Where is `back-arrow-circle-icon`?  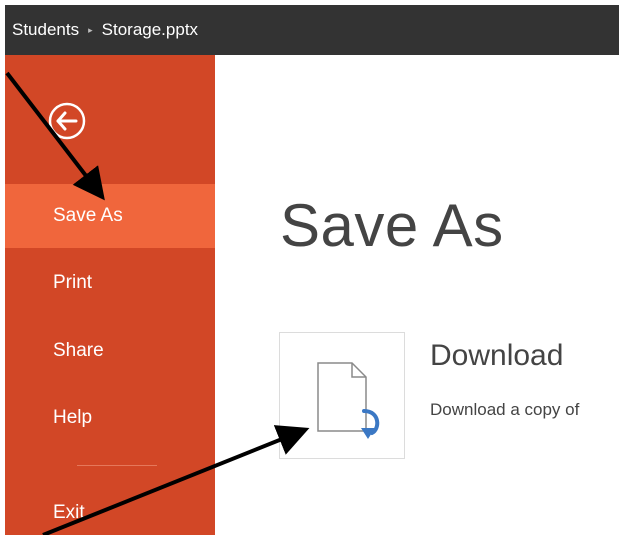
back-arrow-circle-icon is located at coordinates (67, 121).